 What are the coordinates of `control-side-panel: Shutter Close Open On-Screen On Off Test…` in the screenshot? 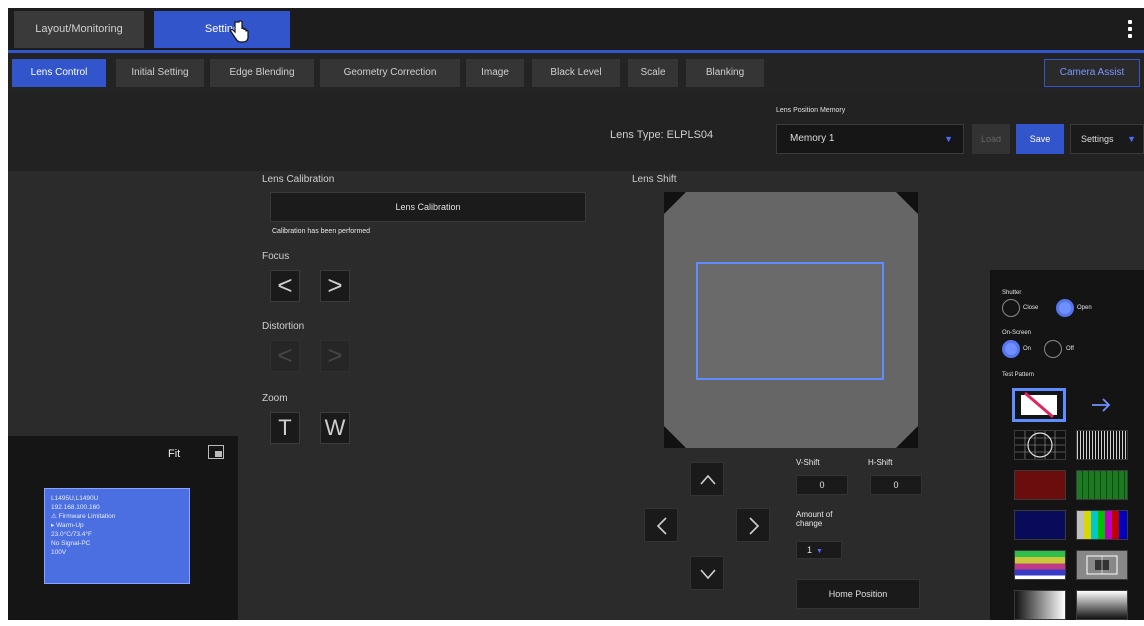 It's located at (1067, 445).